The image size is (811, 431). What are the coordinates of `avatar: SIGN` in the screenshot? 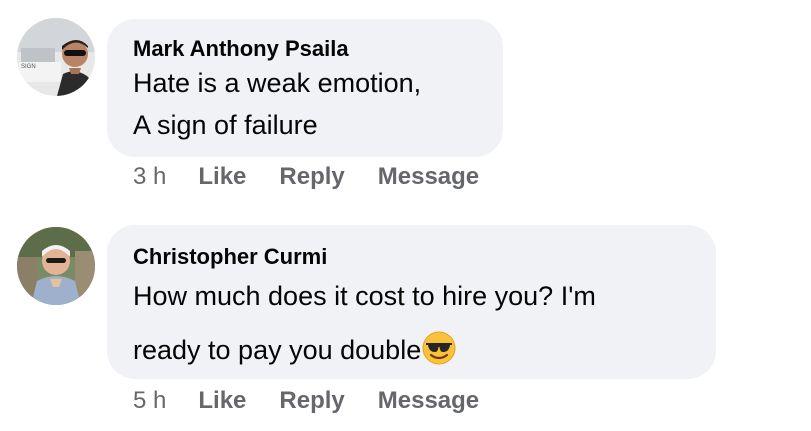 It's located at (56, 57).